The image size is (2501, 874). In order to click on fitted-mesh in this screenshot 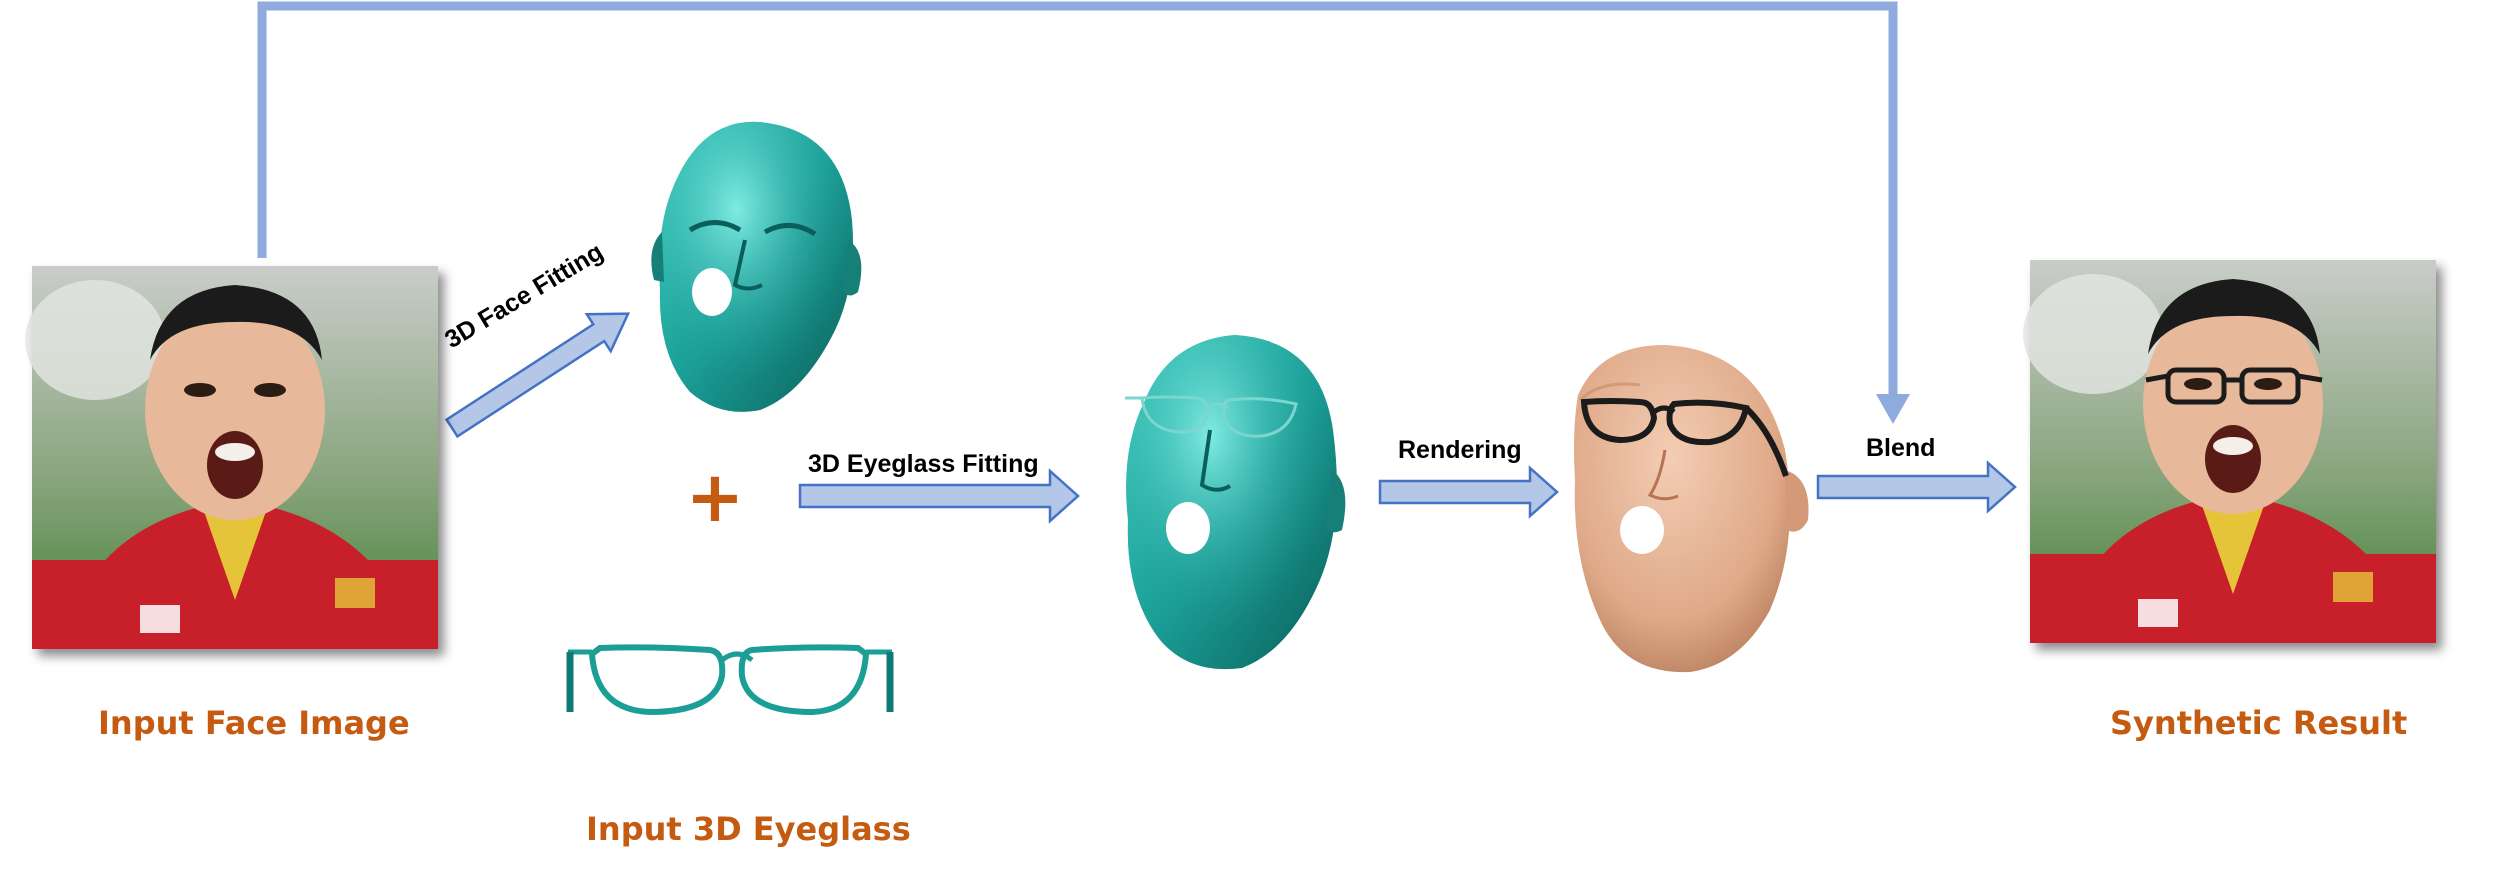, I will do `click(1235, 502)`.